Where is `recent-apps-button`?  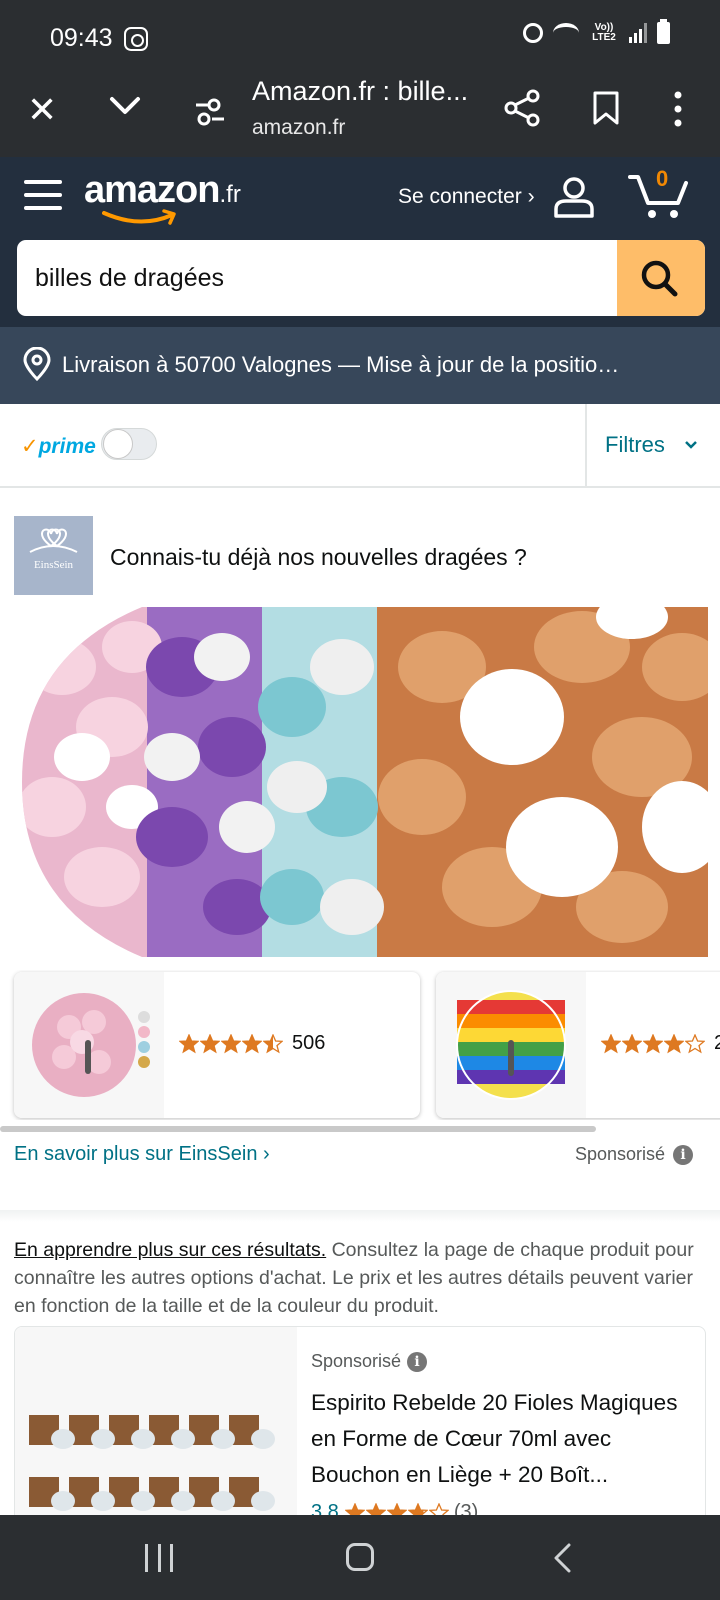 recent-apps-button is located at coordinates (159, 1558).